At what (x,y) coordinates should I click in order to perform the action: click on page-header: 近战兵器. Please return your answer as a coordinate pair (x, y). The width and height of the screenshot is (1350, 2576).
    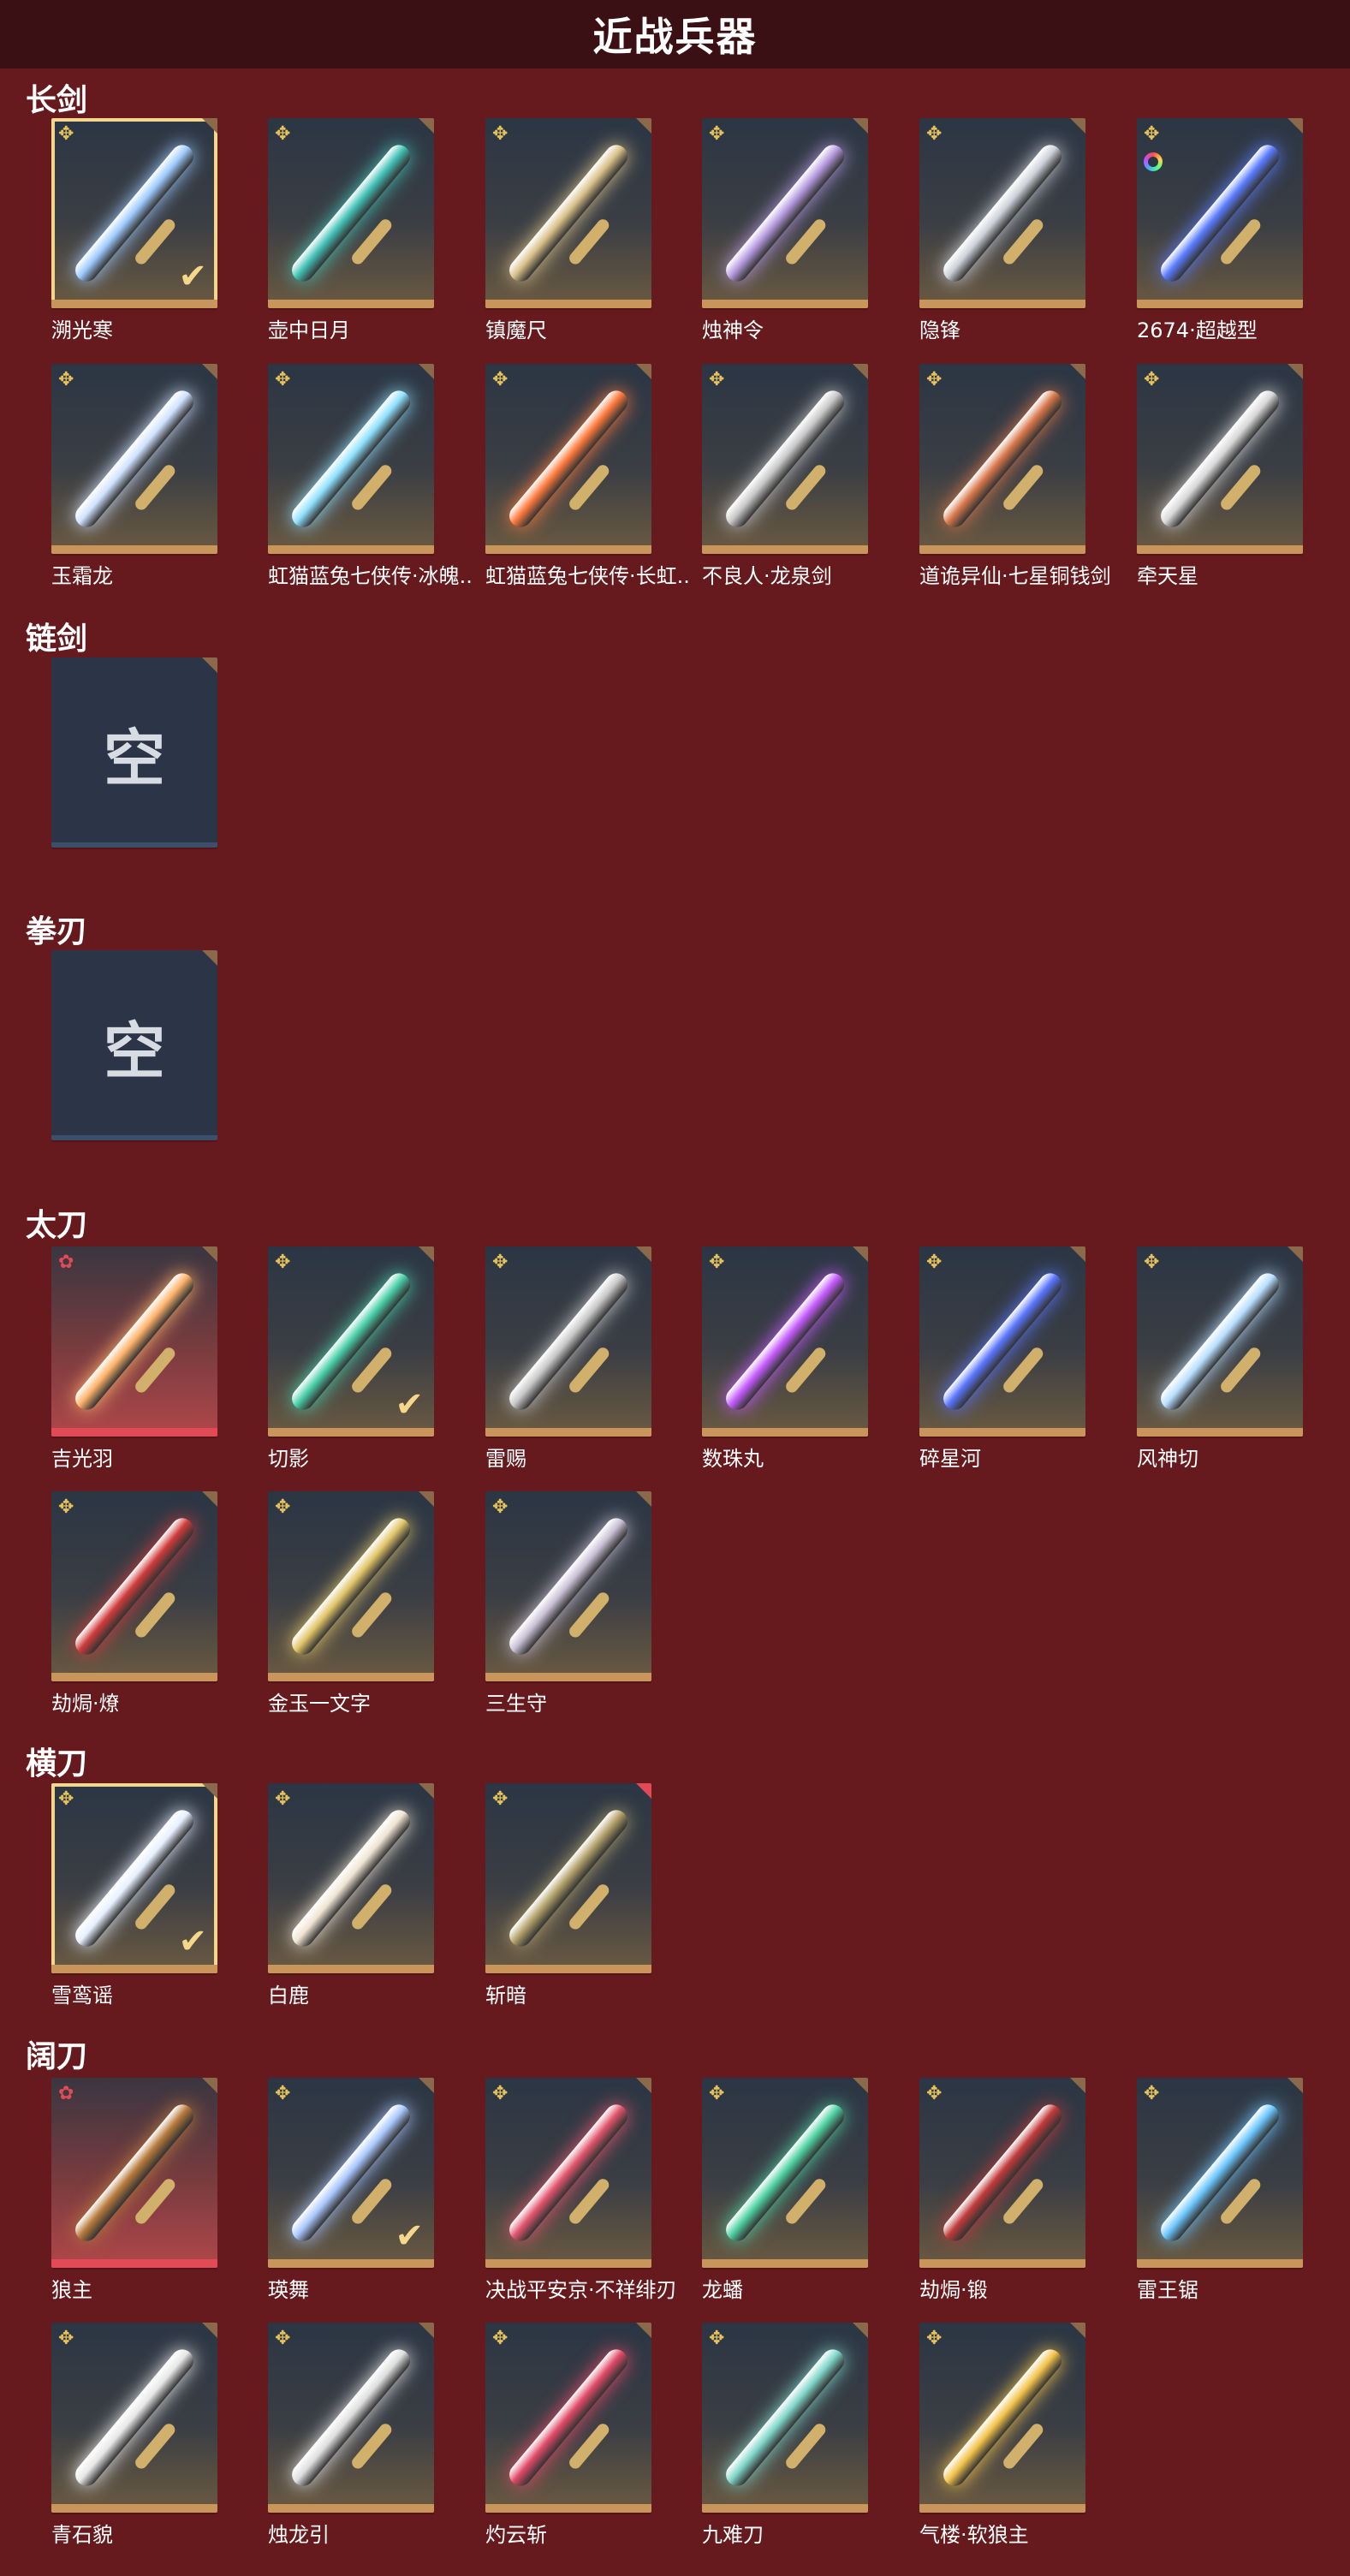
    Looking at the image, I should click on (675, 34).